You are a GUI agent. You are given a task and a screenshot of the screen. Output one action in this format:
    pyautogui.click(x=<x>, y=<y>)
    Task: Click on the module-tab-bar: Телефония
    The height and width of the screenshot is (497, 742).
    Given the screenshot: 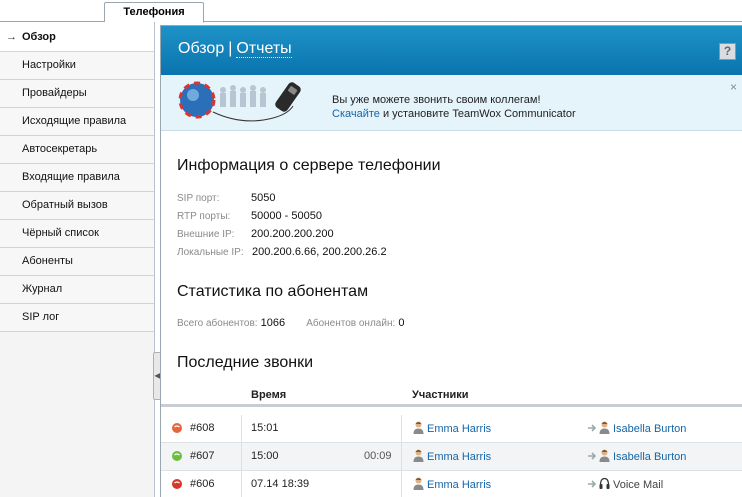 What is the action you would take?
    pyautogui.click(x=371, y=11)
    